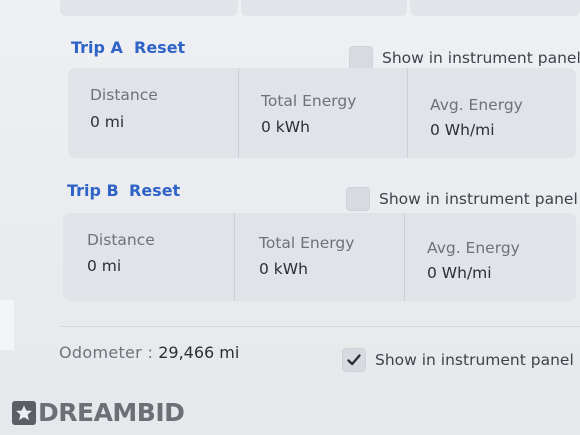 Image resolution: width=580 pixels, height=435 pixels. Describe the element at coordinates (474, 360) in the screenshot. I see `odometer-show-label: Show in instrument panel` at that location.